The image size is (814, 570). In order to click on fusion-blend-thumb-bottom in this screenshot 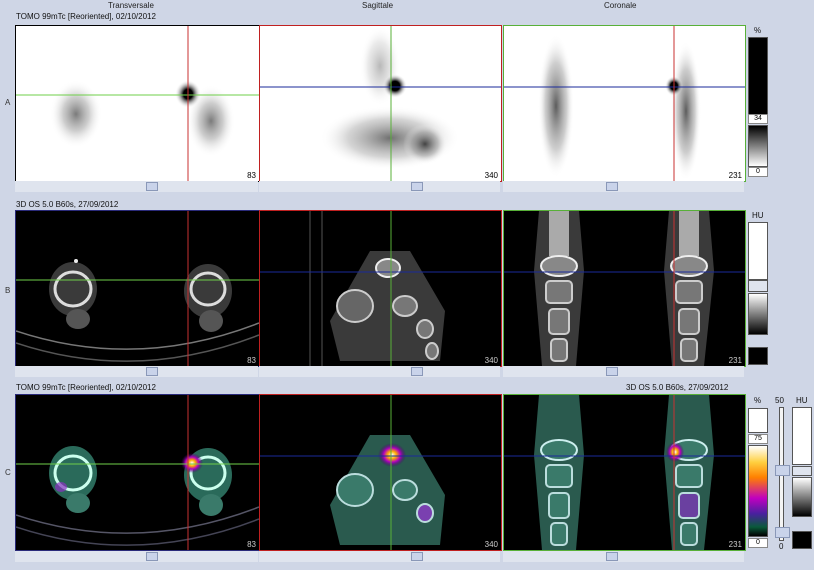, I will do `click(782, 532)`.